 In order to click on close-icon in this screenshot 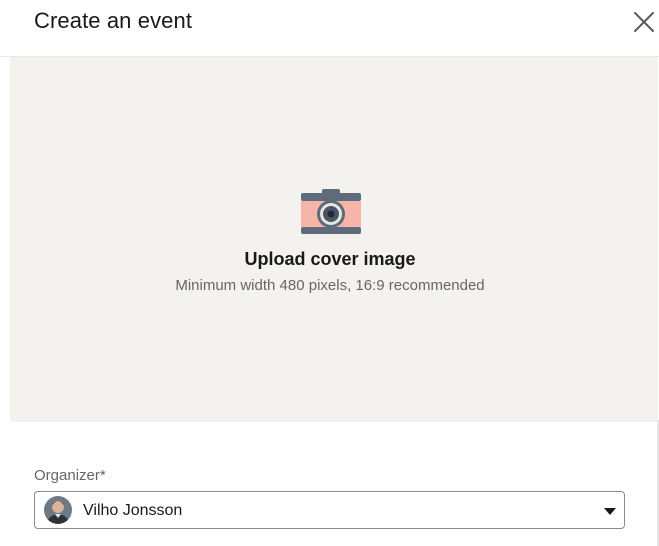, I will do `click(644, 22)`.